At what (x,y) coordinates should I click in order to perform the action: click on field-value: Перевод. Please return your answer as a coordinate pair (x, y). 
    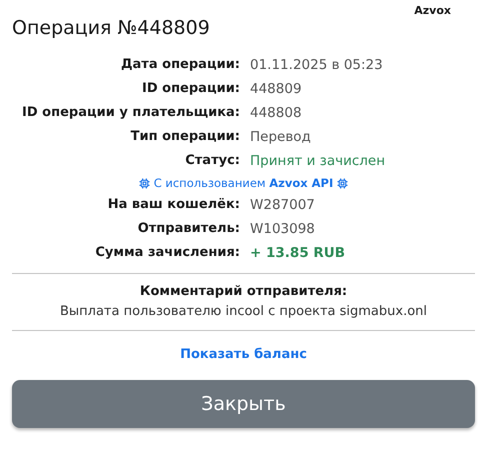
    Looking at the image, I should click on (281, 137).